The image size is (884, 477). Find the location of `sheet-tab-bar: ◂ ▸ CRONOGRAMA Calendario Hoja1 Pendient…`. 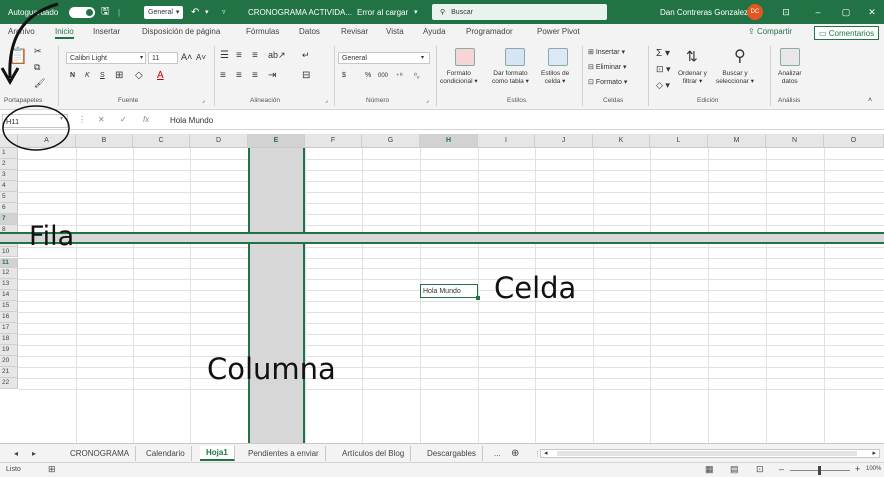

sheet-tab-bar: ◂ ▸ CRONOGRAMA Calendario Hoja1 Pendient… is located at coordinates (442, 452).